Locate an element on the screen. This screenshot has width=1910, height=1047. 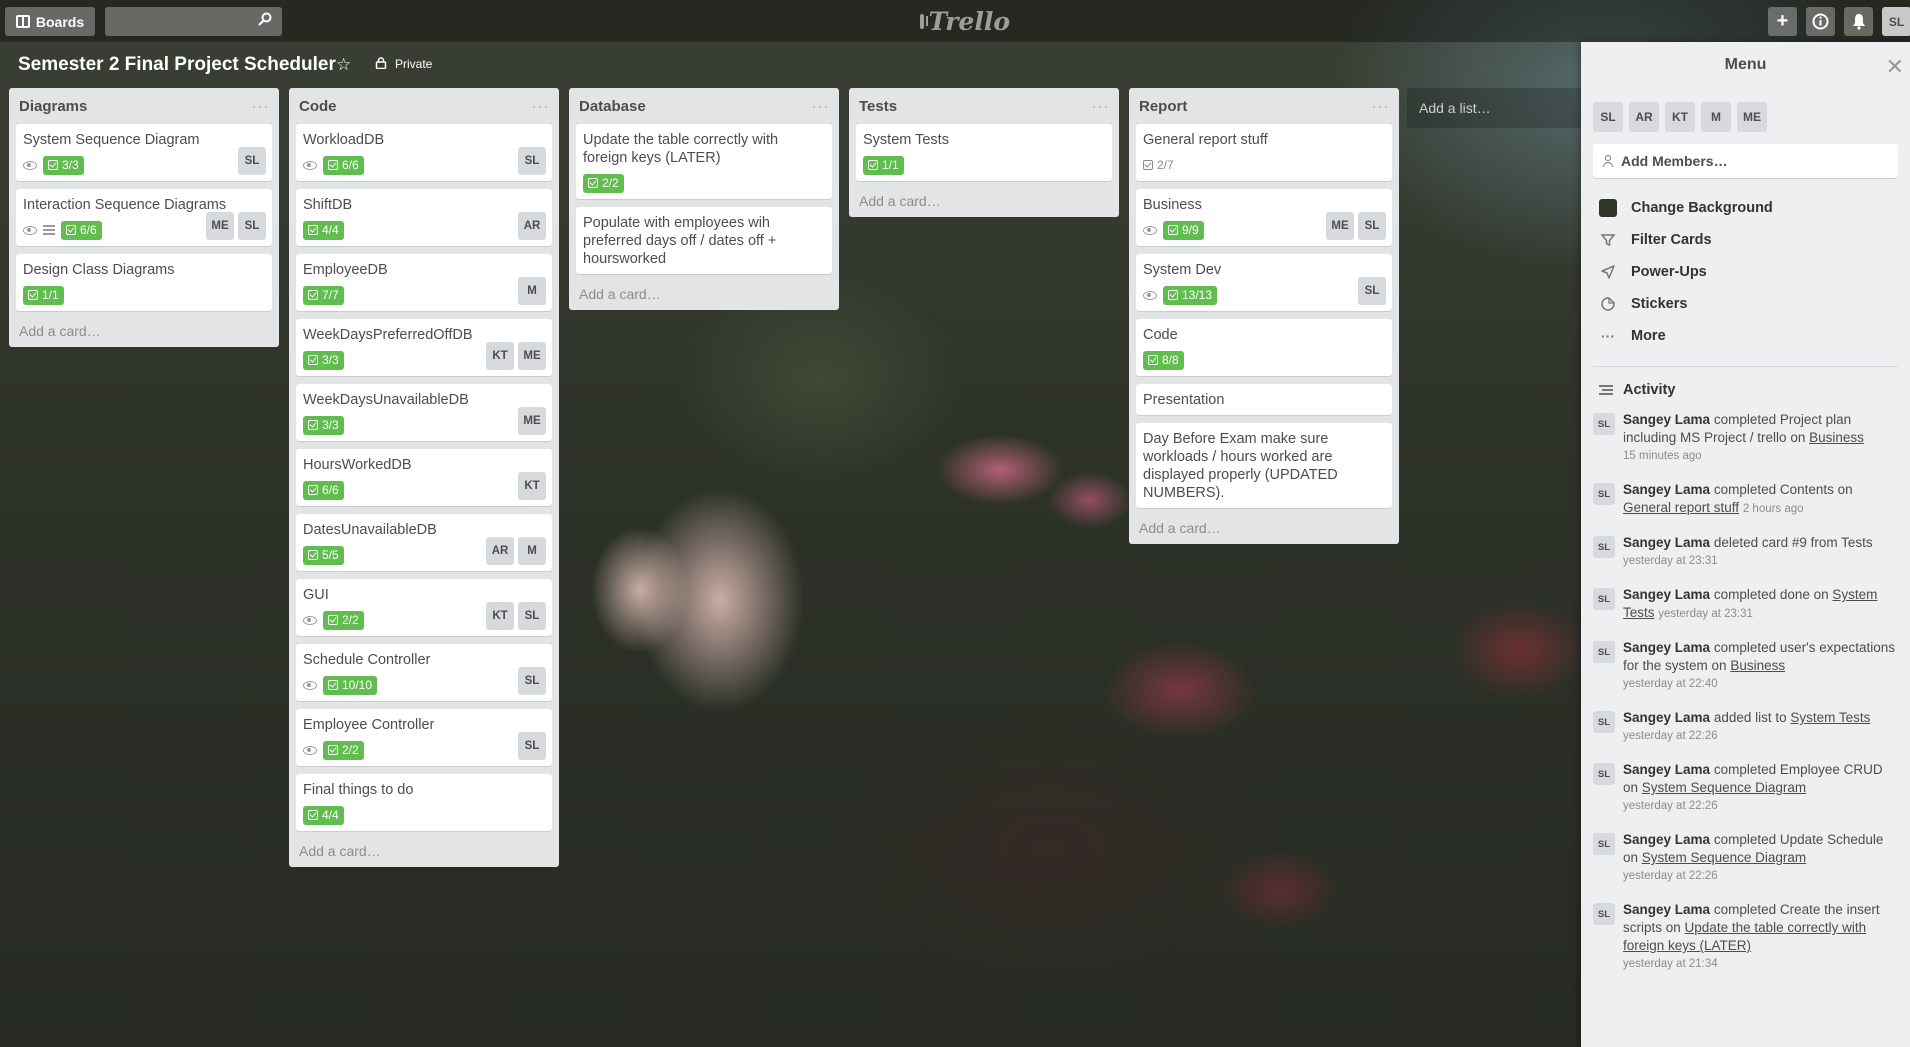
list-title: Report is located at coordinates (1163, 106).